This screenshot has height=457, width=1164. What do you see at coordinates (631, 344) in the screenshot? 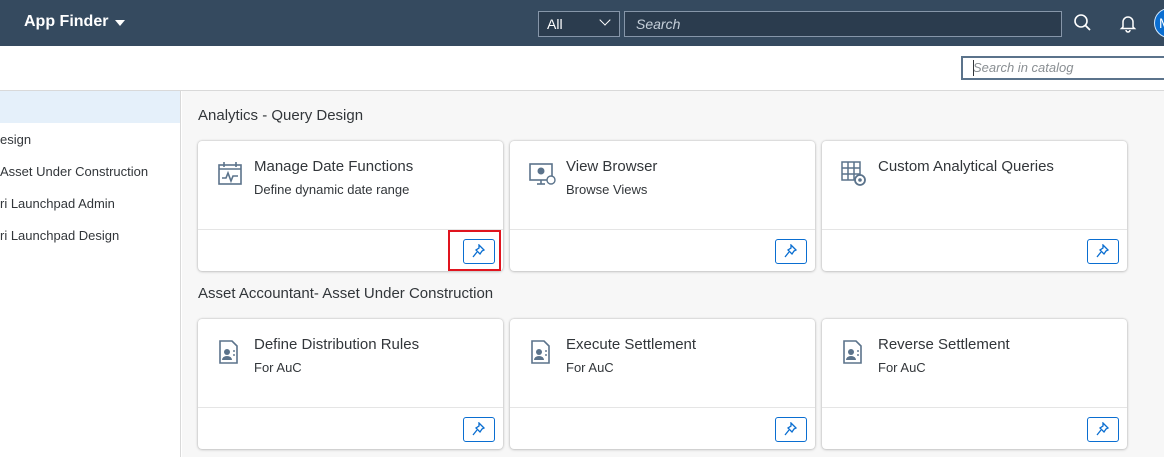
I see `tile-title: Execute Settlement` at bounding box center [631, 344].